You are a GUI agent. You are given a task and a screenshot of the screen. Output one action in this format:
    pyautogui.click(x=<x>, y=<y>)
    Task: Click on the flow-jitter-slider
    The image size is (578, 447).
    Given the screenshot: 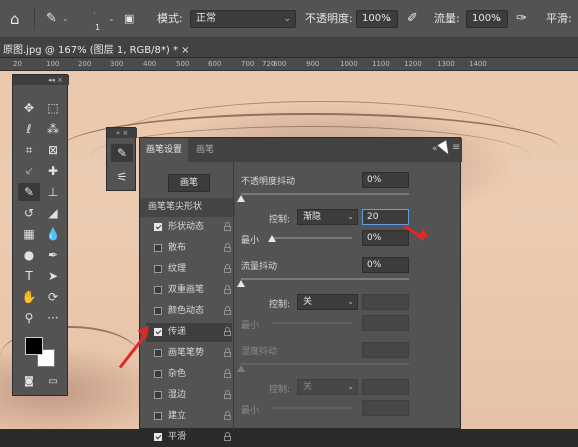 What is the action you would take?
    pyautogui.click(x=325, y=279)
    